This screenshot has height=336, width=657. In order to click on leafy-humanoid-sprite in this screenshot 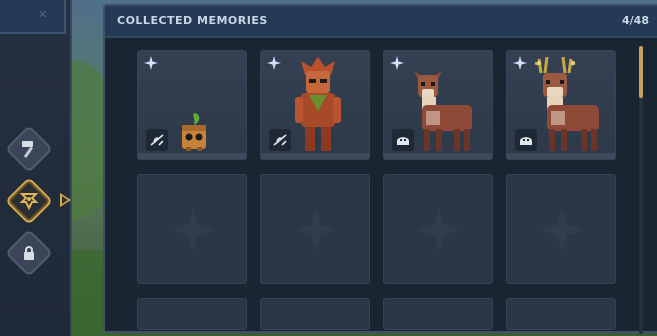, I will do `click(318, 104)`.